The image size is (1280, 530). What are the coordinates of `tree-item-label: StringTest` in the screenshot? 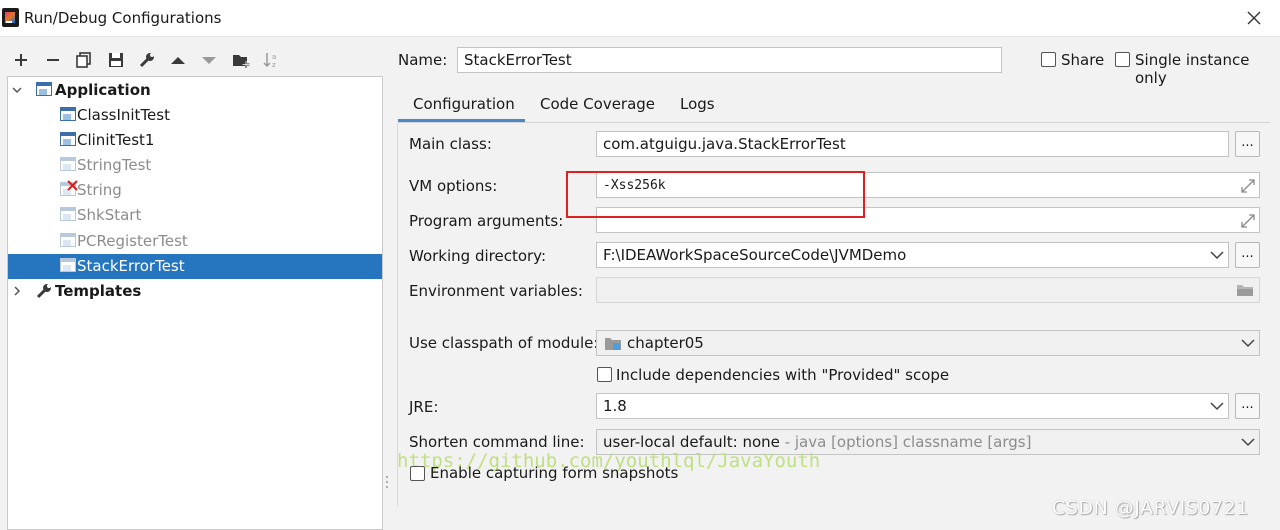 It's located at (114, 165).